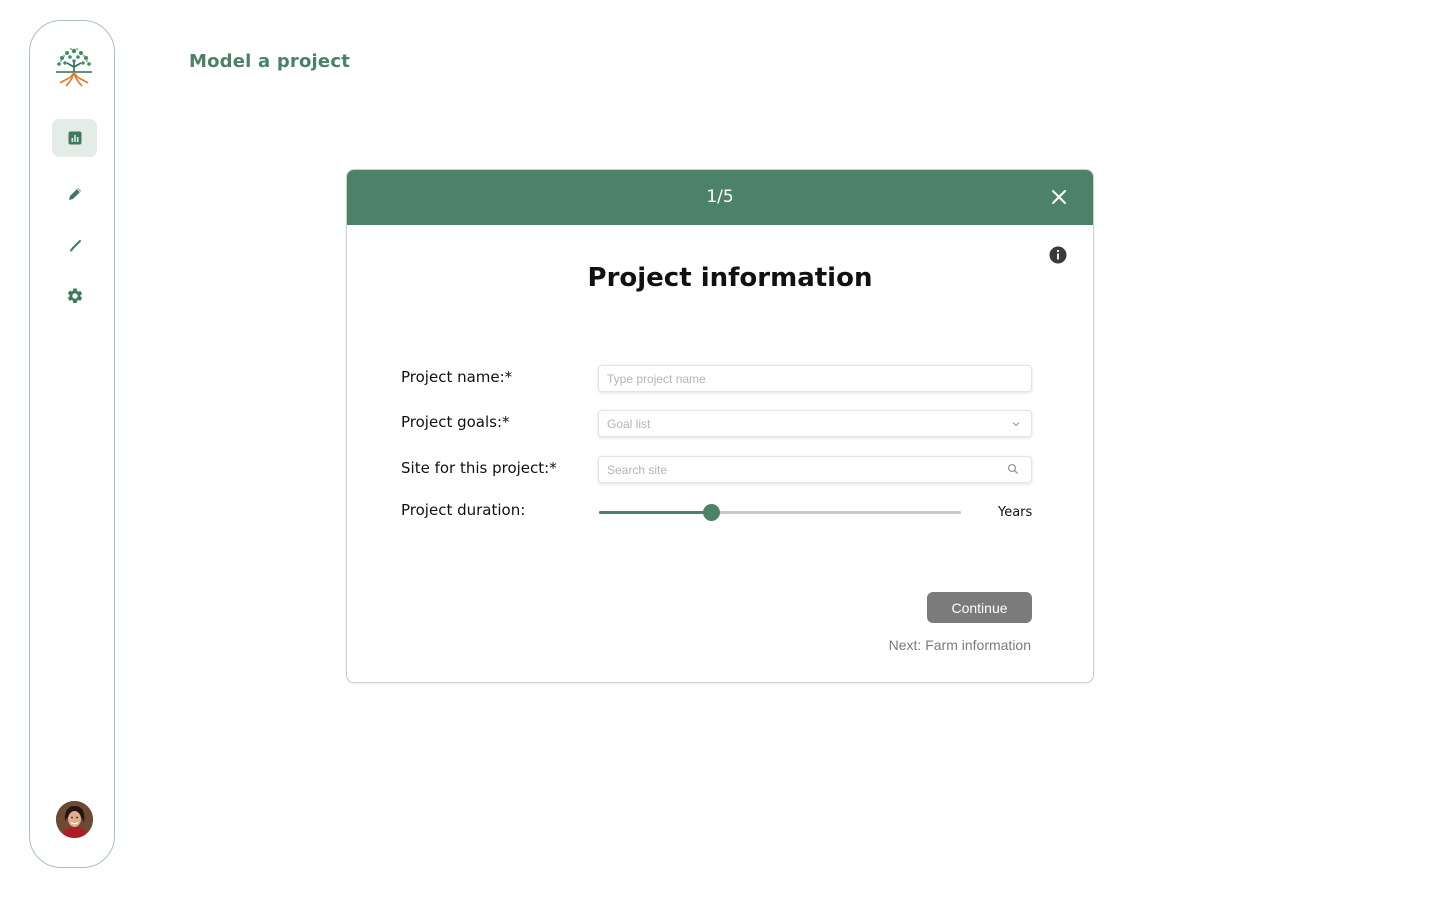  I want to click on duration-unit: Years, so click(1015, 512).